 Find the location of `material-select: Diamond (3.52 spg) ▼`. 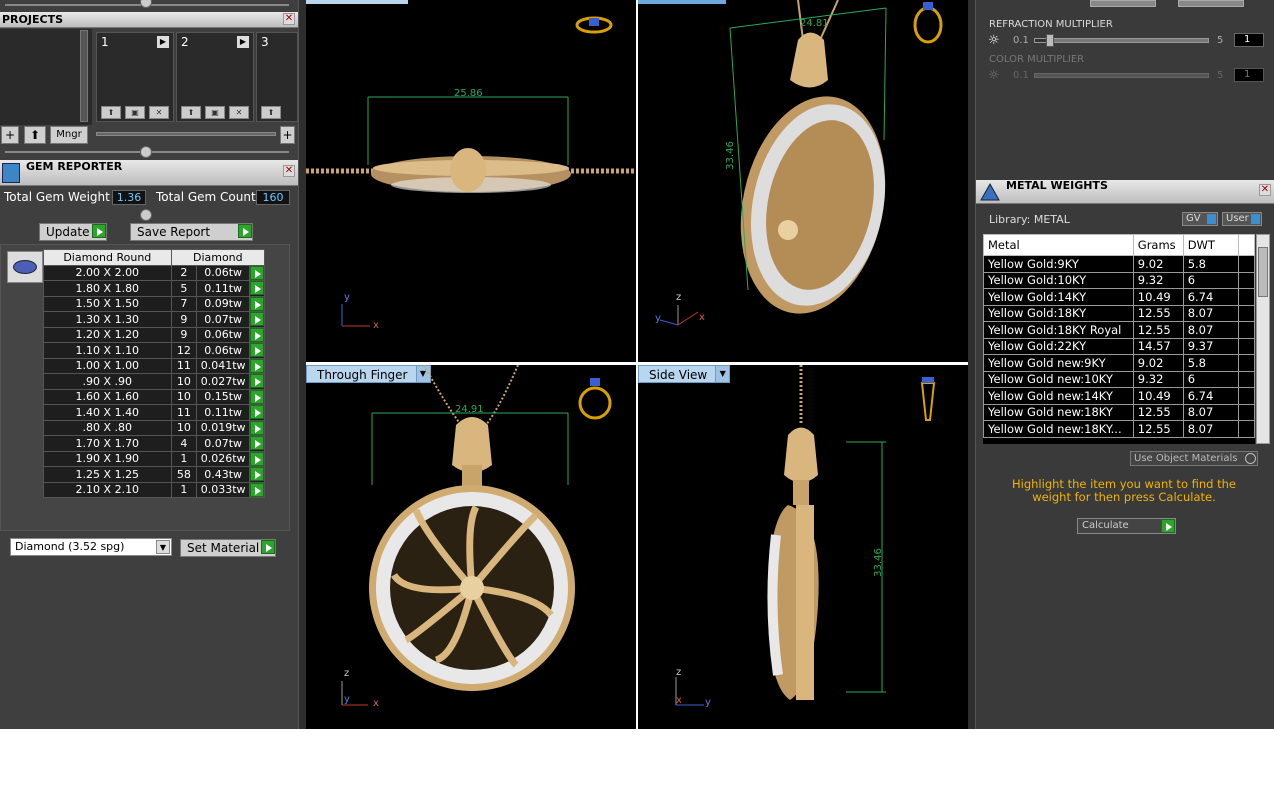

material-select: Diamond (3.52 spg) ▼ is located at coordinates (91, 547).